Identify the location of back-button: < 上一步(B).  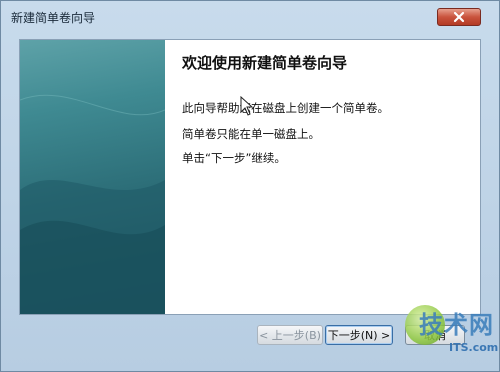
(290, 335).